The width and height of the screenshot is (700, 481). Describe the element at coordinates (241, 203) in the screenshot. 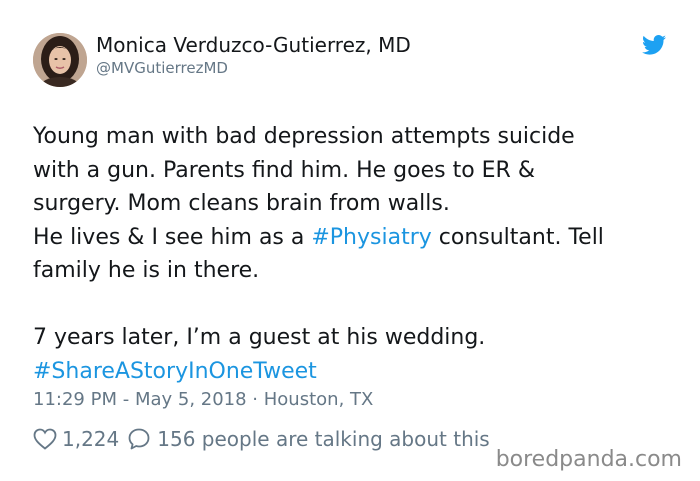

I see `tweet-line: surgery. Mom cleans brain from walls.` at that location.